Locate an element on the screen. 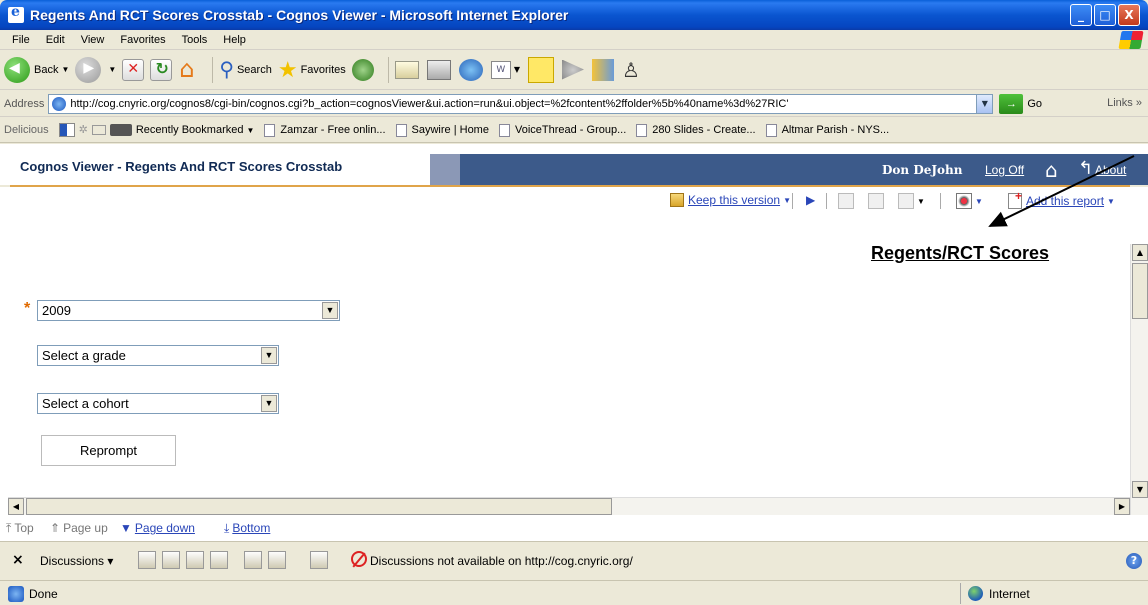 Image resolution: width=1148 pixels, height=605 pixels. nav-top: ⤒ Top is located at coordinates (20, 528).